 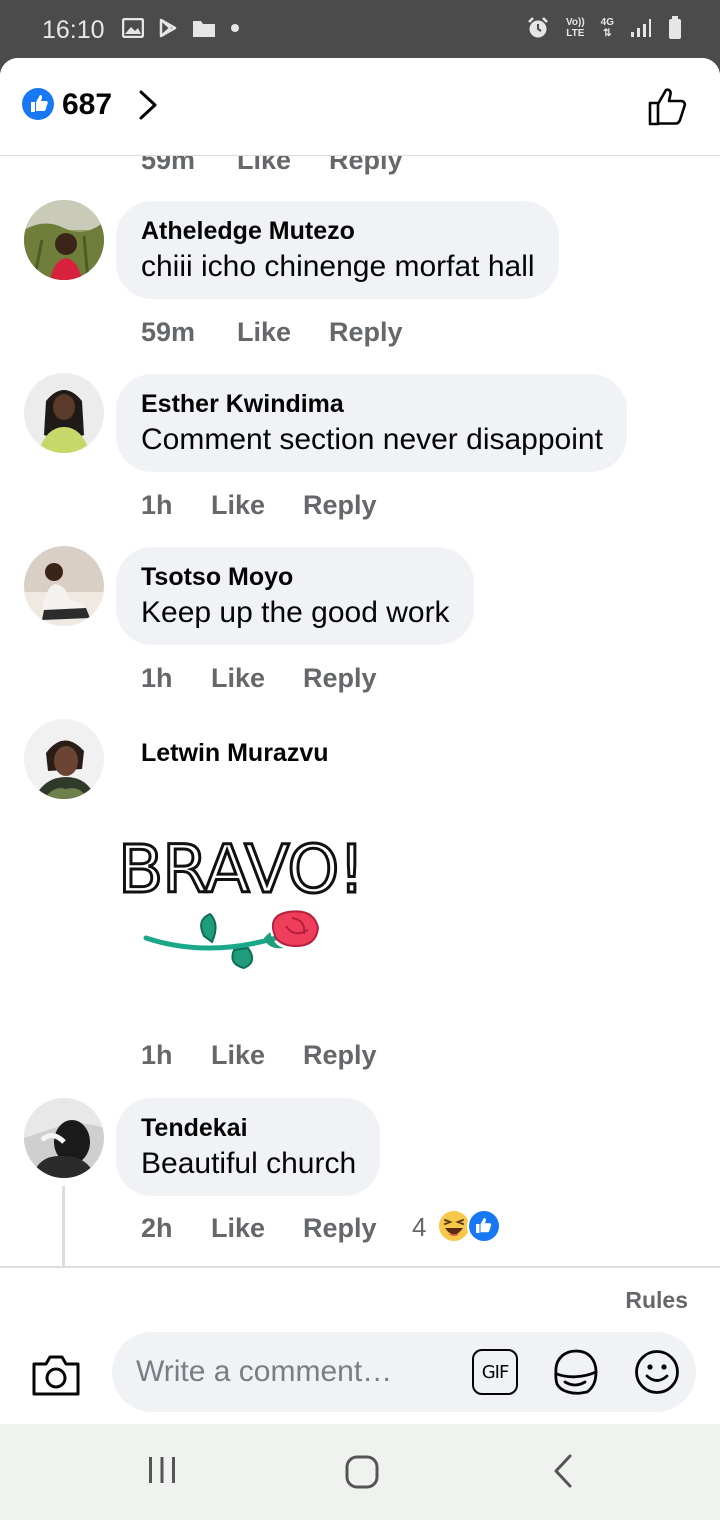 What do you see at coordinates (235, 28) in the screenshot?
I see `dot-icon` at bounding box center [235, 28].